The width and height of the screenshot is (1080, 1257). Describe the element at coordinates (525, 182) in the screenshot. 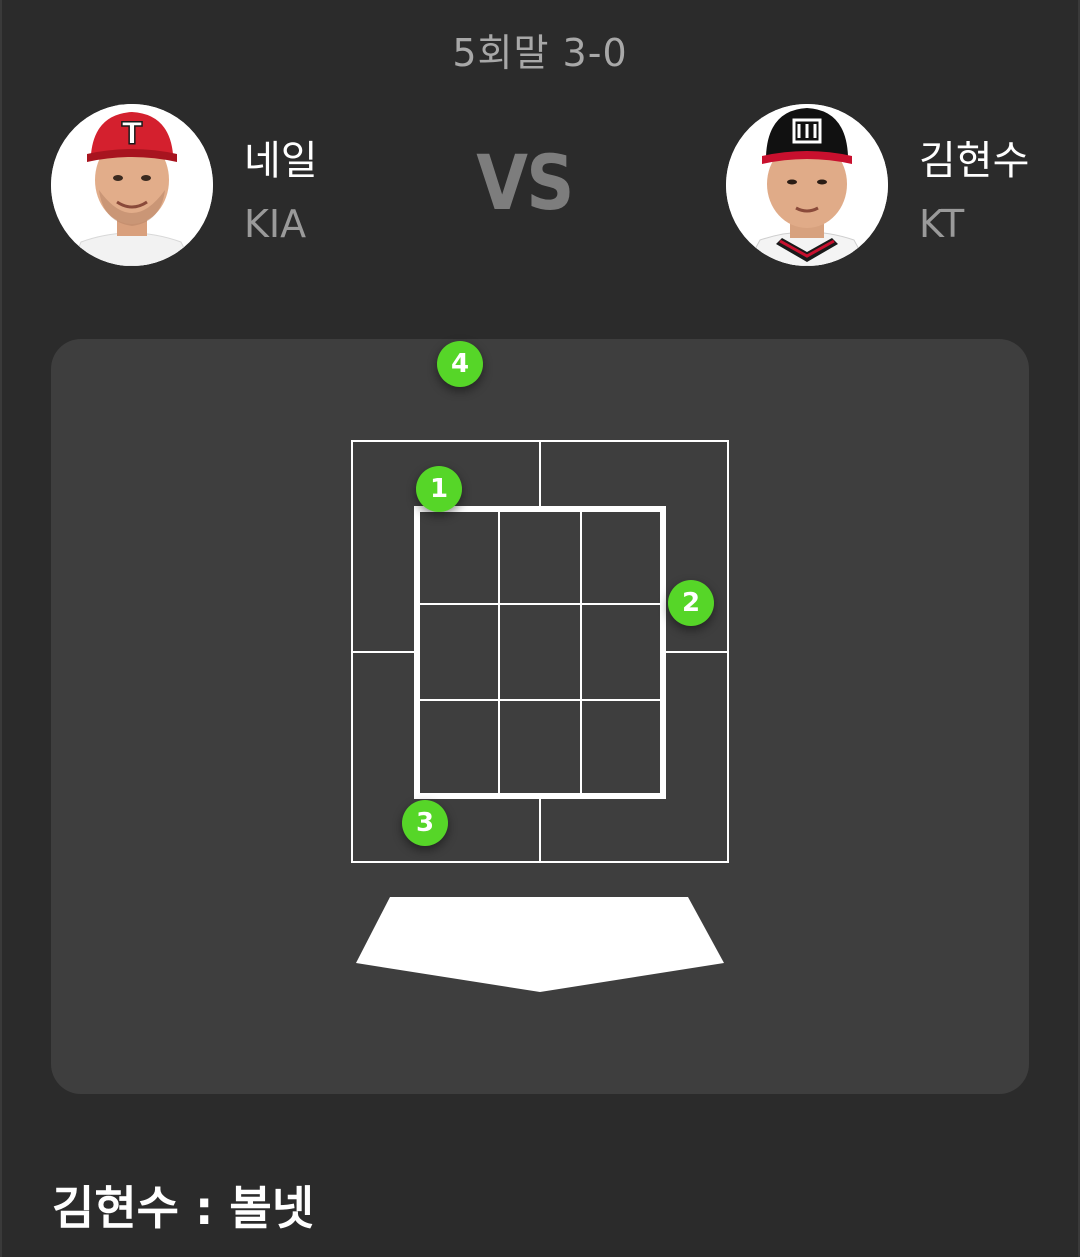

I see `versus-label: VS` at that location.